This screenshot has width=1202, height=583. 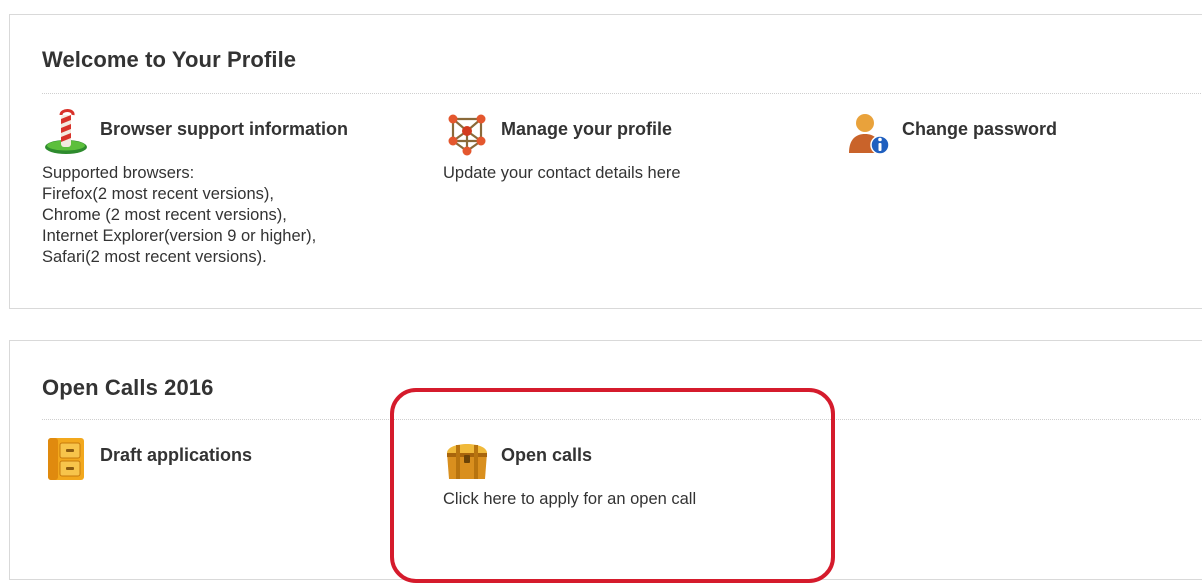 I want to click on draft-applications-title: Draft applications, so click(x=176, y=455).